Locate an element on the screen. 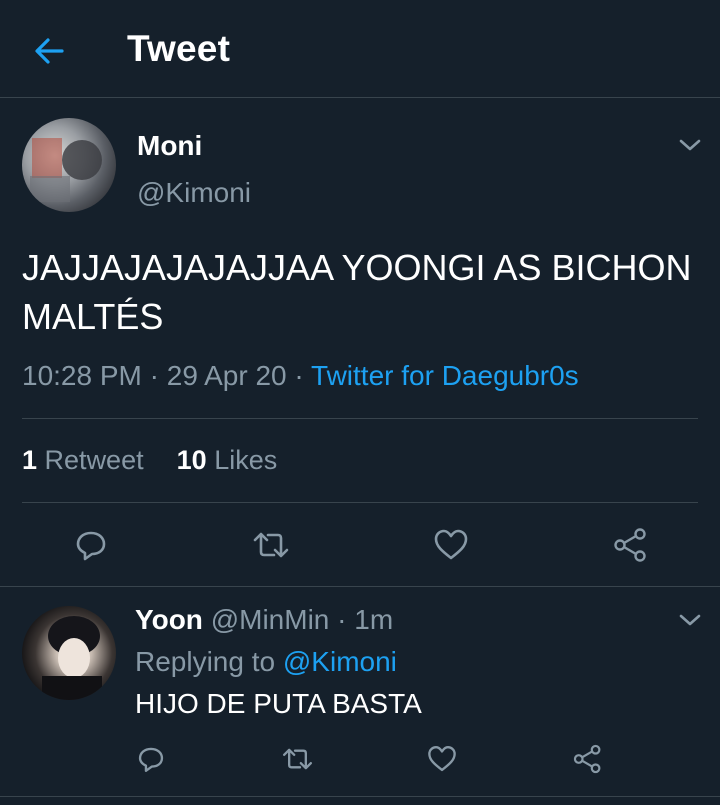 The width and height of the screenshot is (720, 805). reply-share-button is located at coordinates (588, 759).